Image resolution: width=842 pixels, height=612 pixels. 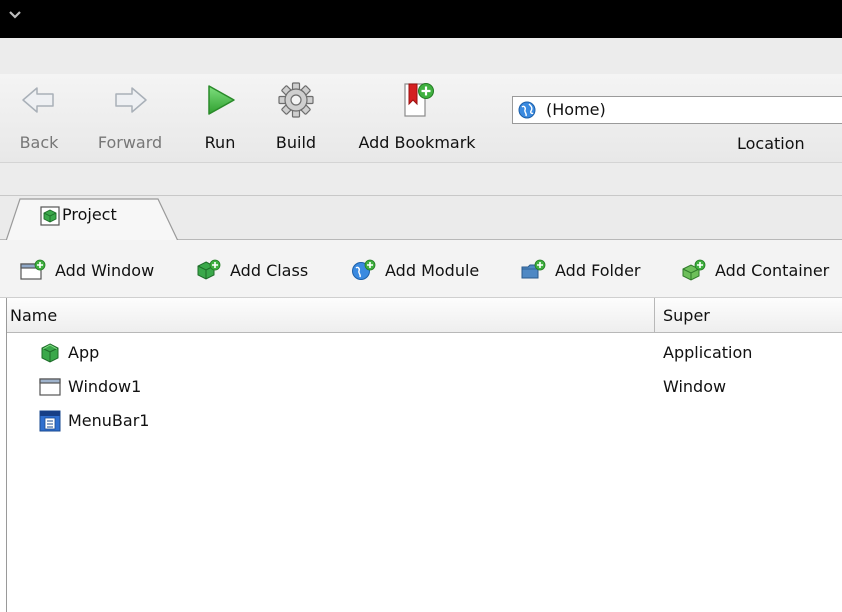 What do you see at coordinates (771, 143) in the screenshot?
I see `location-label: Location` at bounding box center [771, 143].